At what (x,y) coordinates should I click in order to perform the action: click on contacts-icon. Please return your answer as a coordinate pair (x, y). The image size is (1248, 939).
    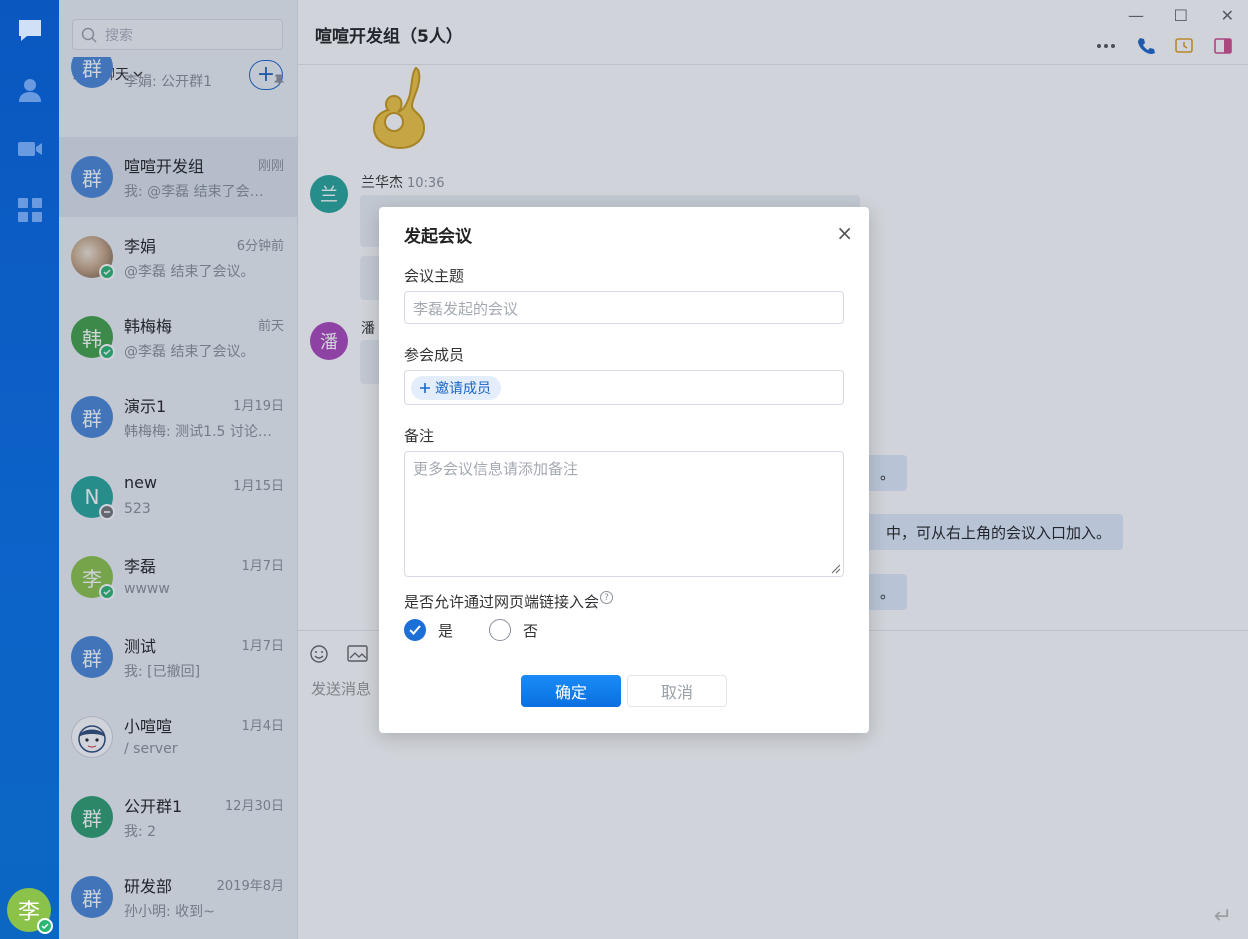
    Looking at the image, I should click on (30, 90).